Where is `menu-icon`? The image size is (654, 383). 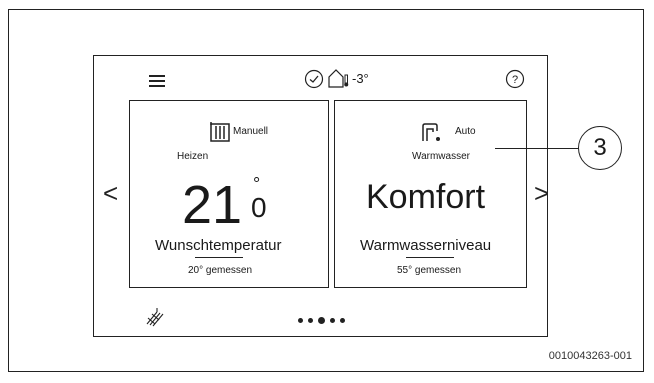
menu-icon is located at coordinates (157, 81).